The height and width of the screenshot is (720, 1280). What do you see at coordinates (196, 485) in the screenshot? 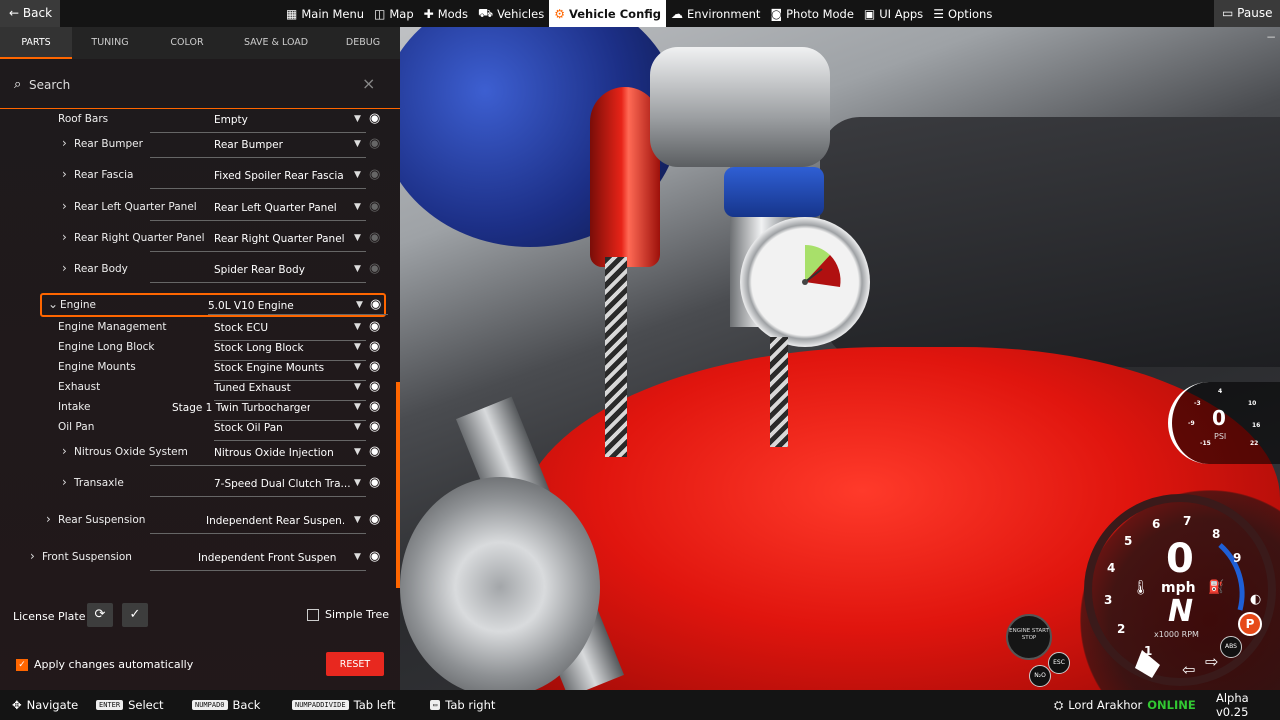
I see `part-row-transaxle: › Transaxle 7-Speed Dual Clutch Tra... ▼ ◉` at bounding box center [196, 485].